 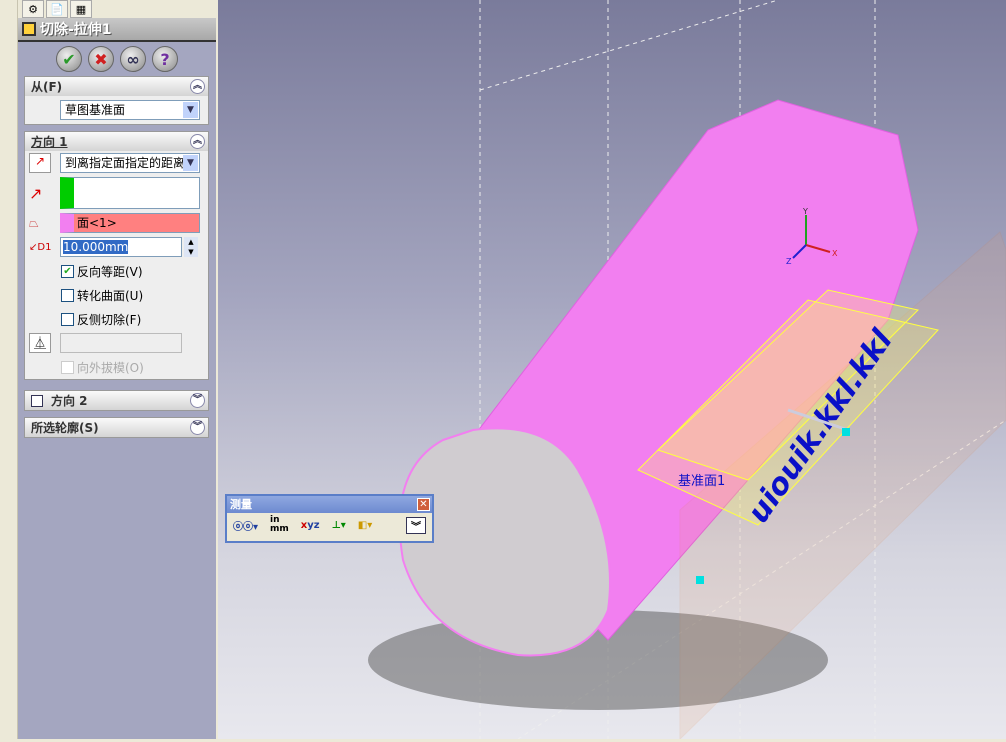 I want to click on checkbox-label: 反向等距(V), so click(x=110, y=271).